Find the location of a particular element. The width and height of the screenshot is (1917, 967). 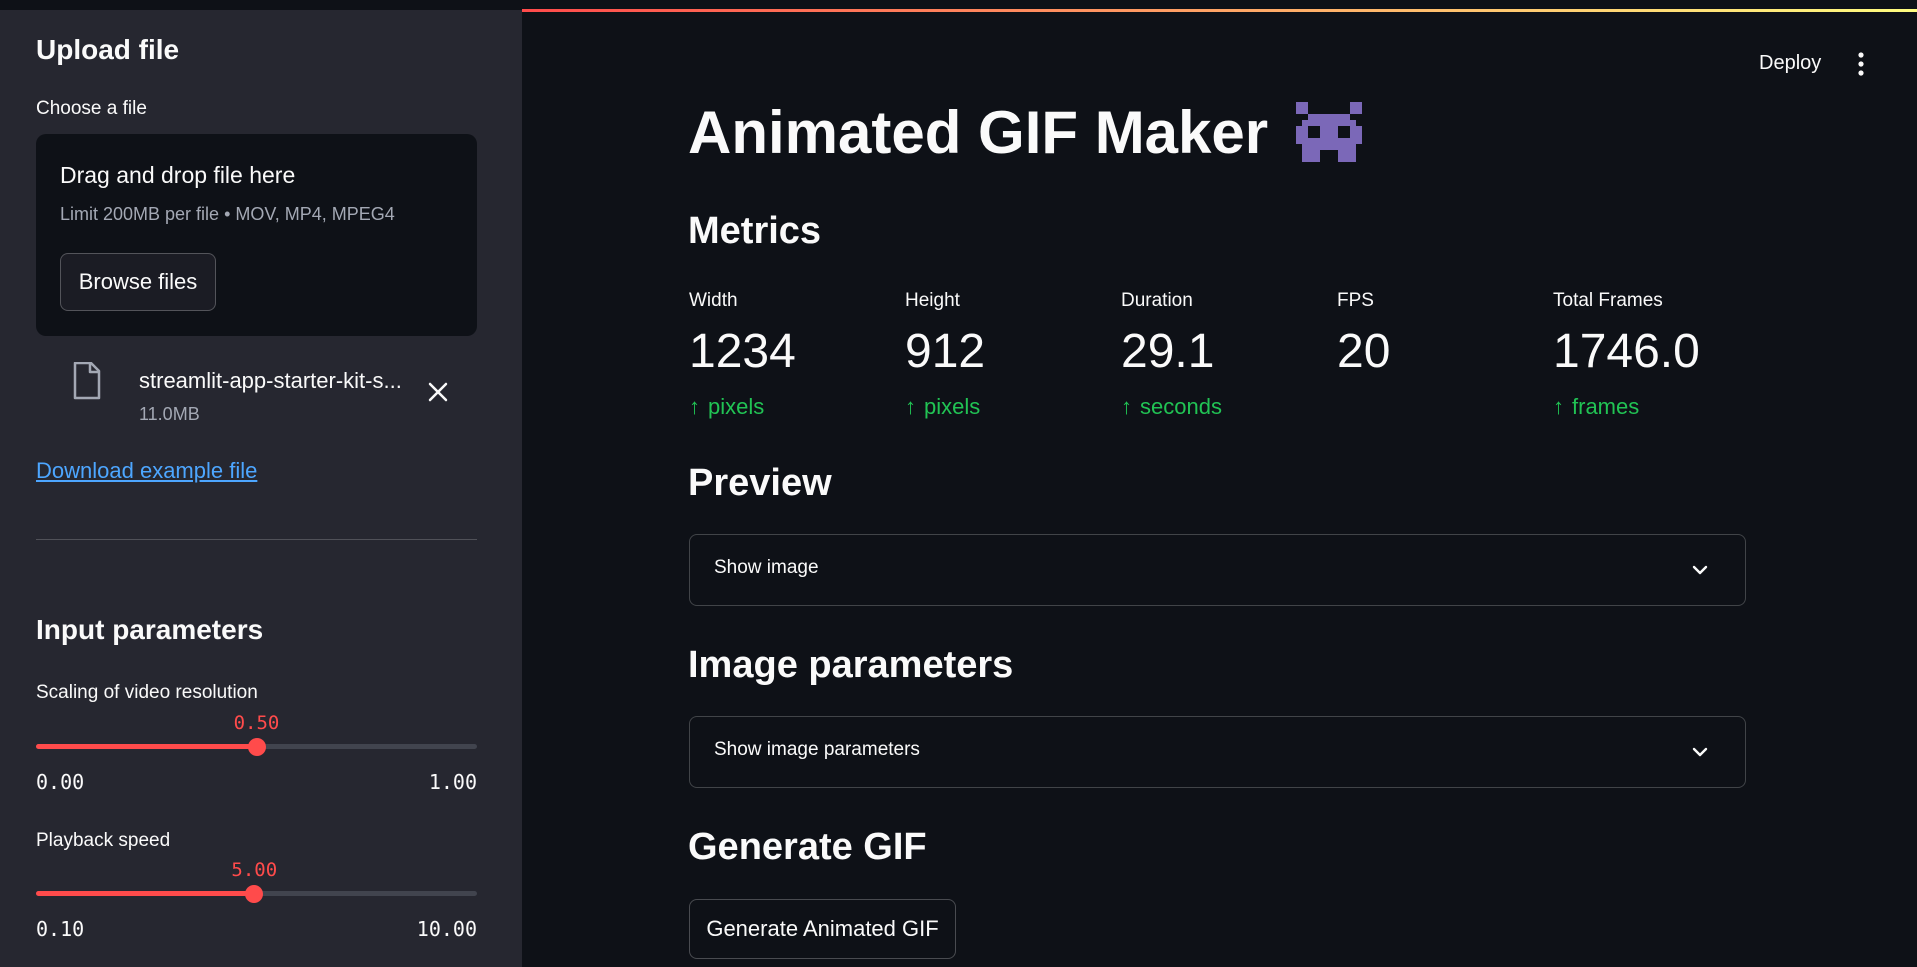

metric-delta-text: frames is located at coordinates (1606, 406).